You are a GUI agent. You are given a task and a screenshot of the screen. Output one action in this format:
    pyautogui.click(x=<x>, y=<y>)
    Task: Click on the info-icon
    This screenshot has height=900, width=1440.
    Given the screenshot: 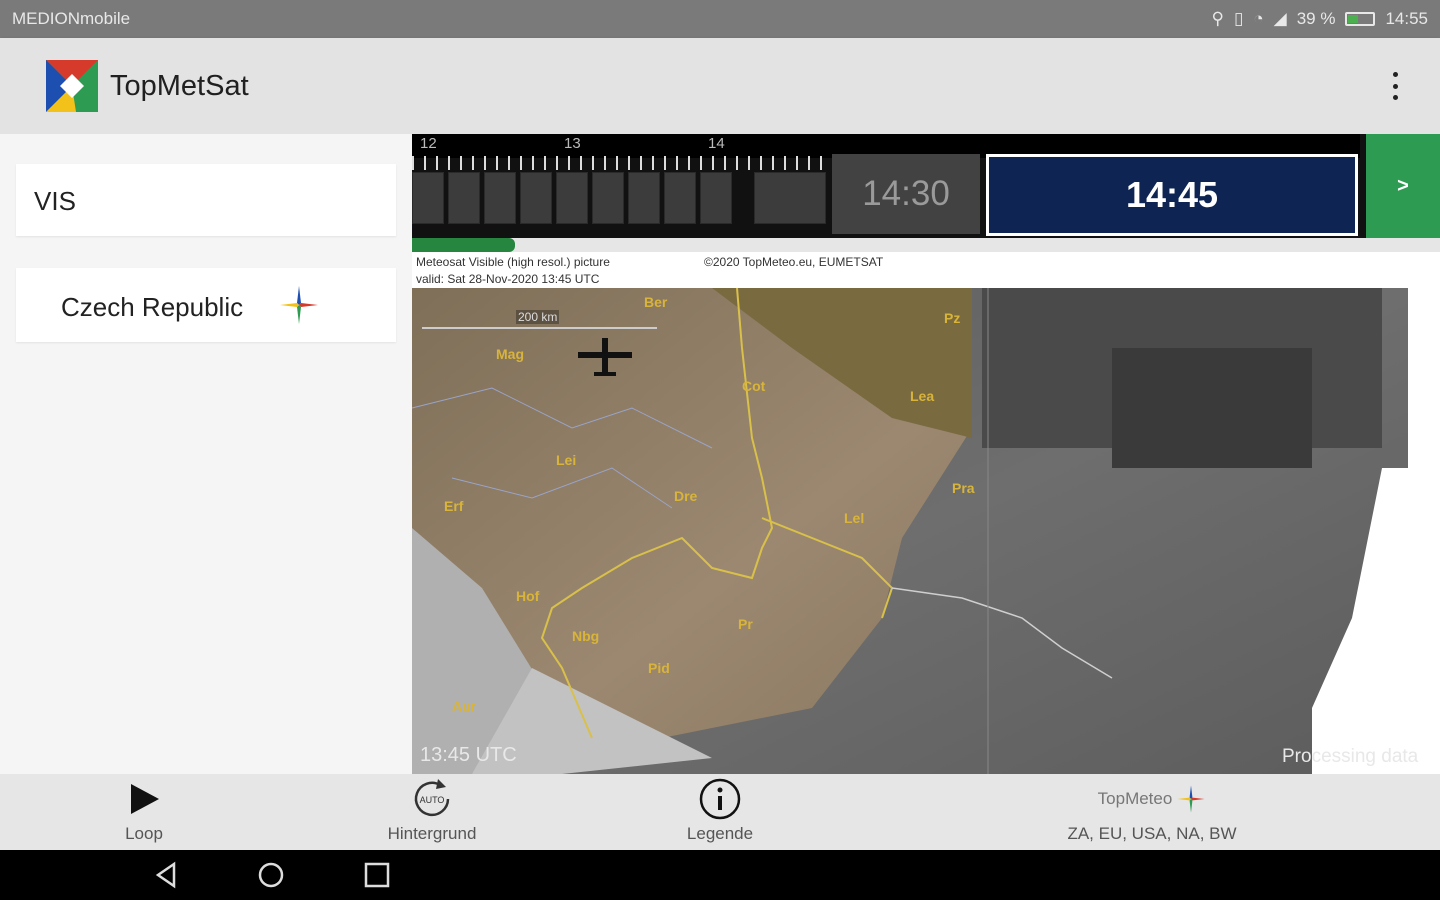 What is the action you would take?
    pyautogui.click(x=720, y=799)
    